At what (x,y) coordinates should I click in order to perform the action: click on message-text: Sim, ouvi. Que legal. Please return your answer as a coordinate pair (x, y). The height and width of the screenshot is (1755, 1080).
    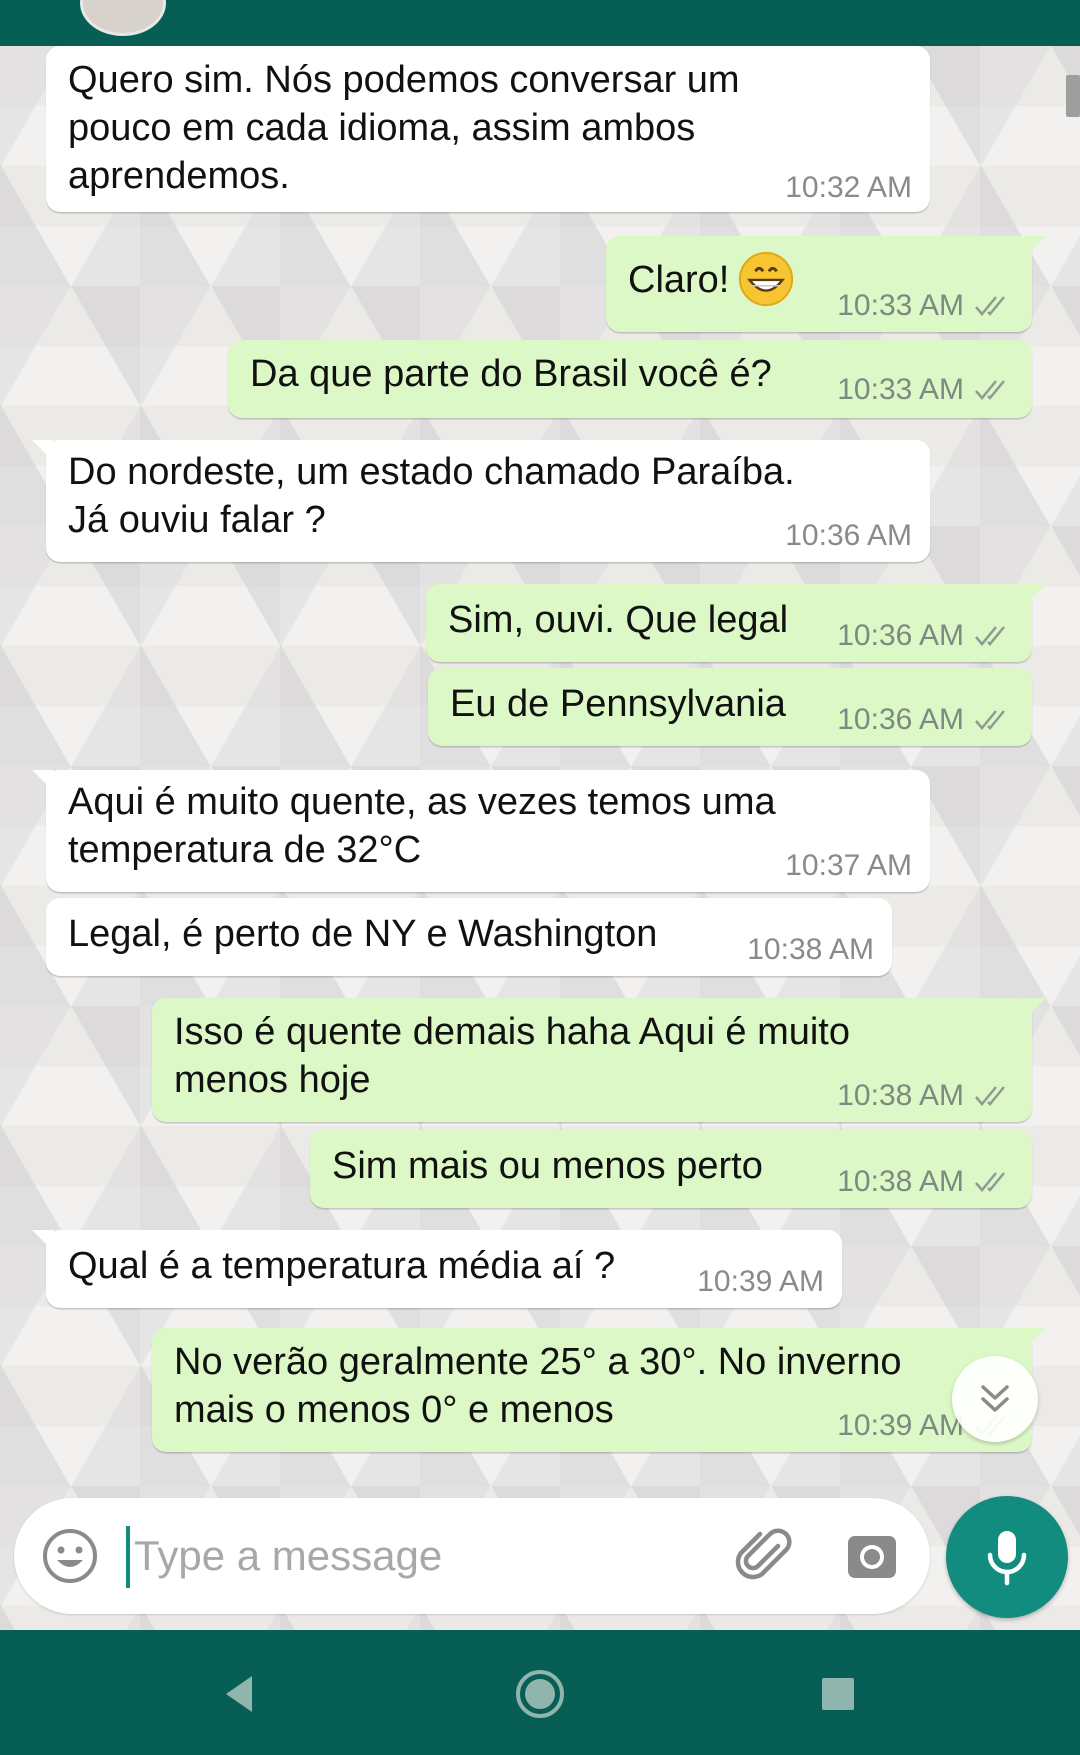
    Looking at the image, I should click on (618, 620).